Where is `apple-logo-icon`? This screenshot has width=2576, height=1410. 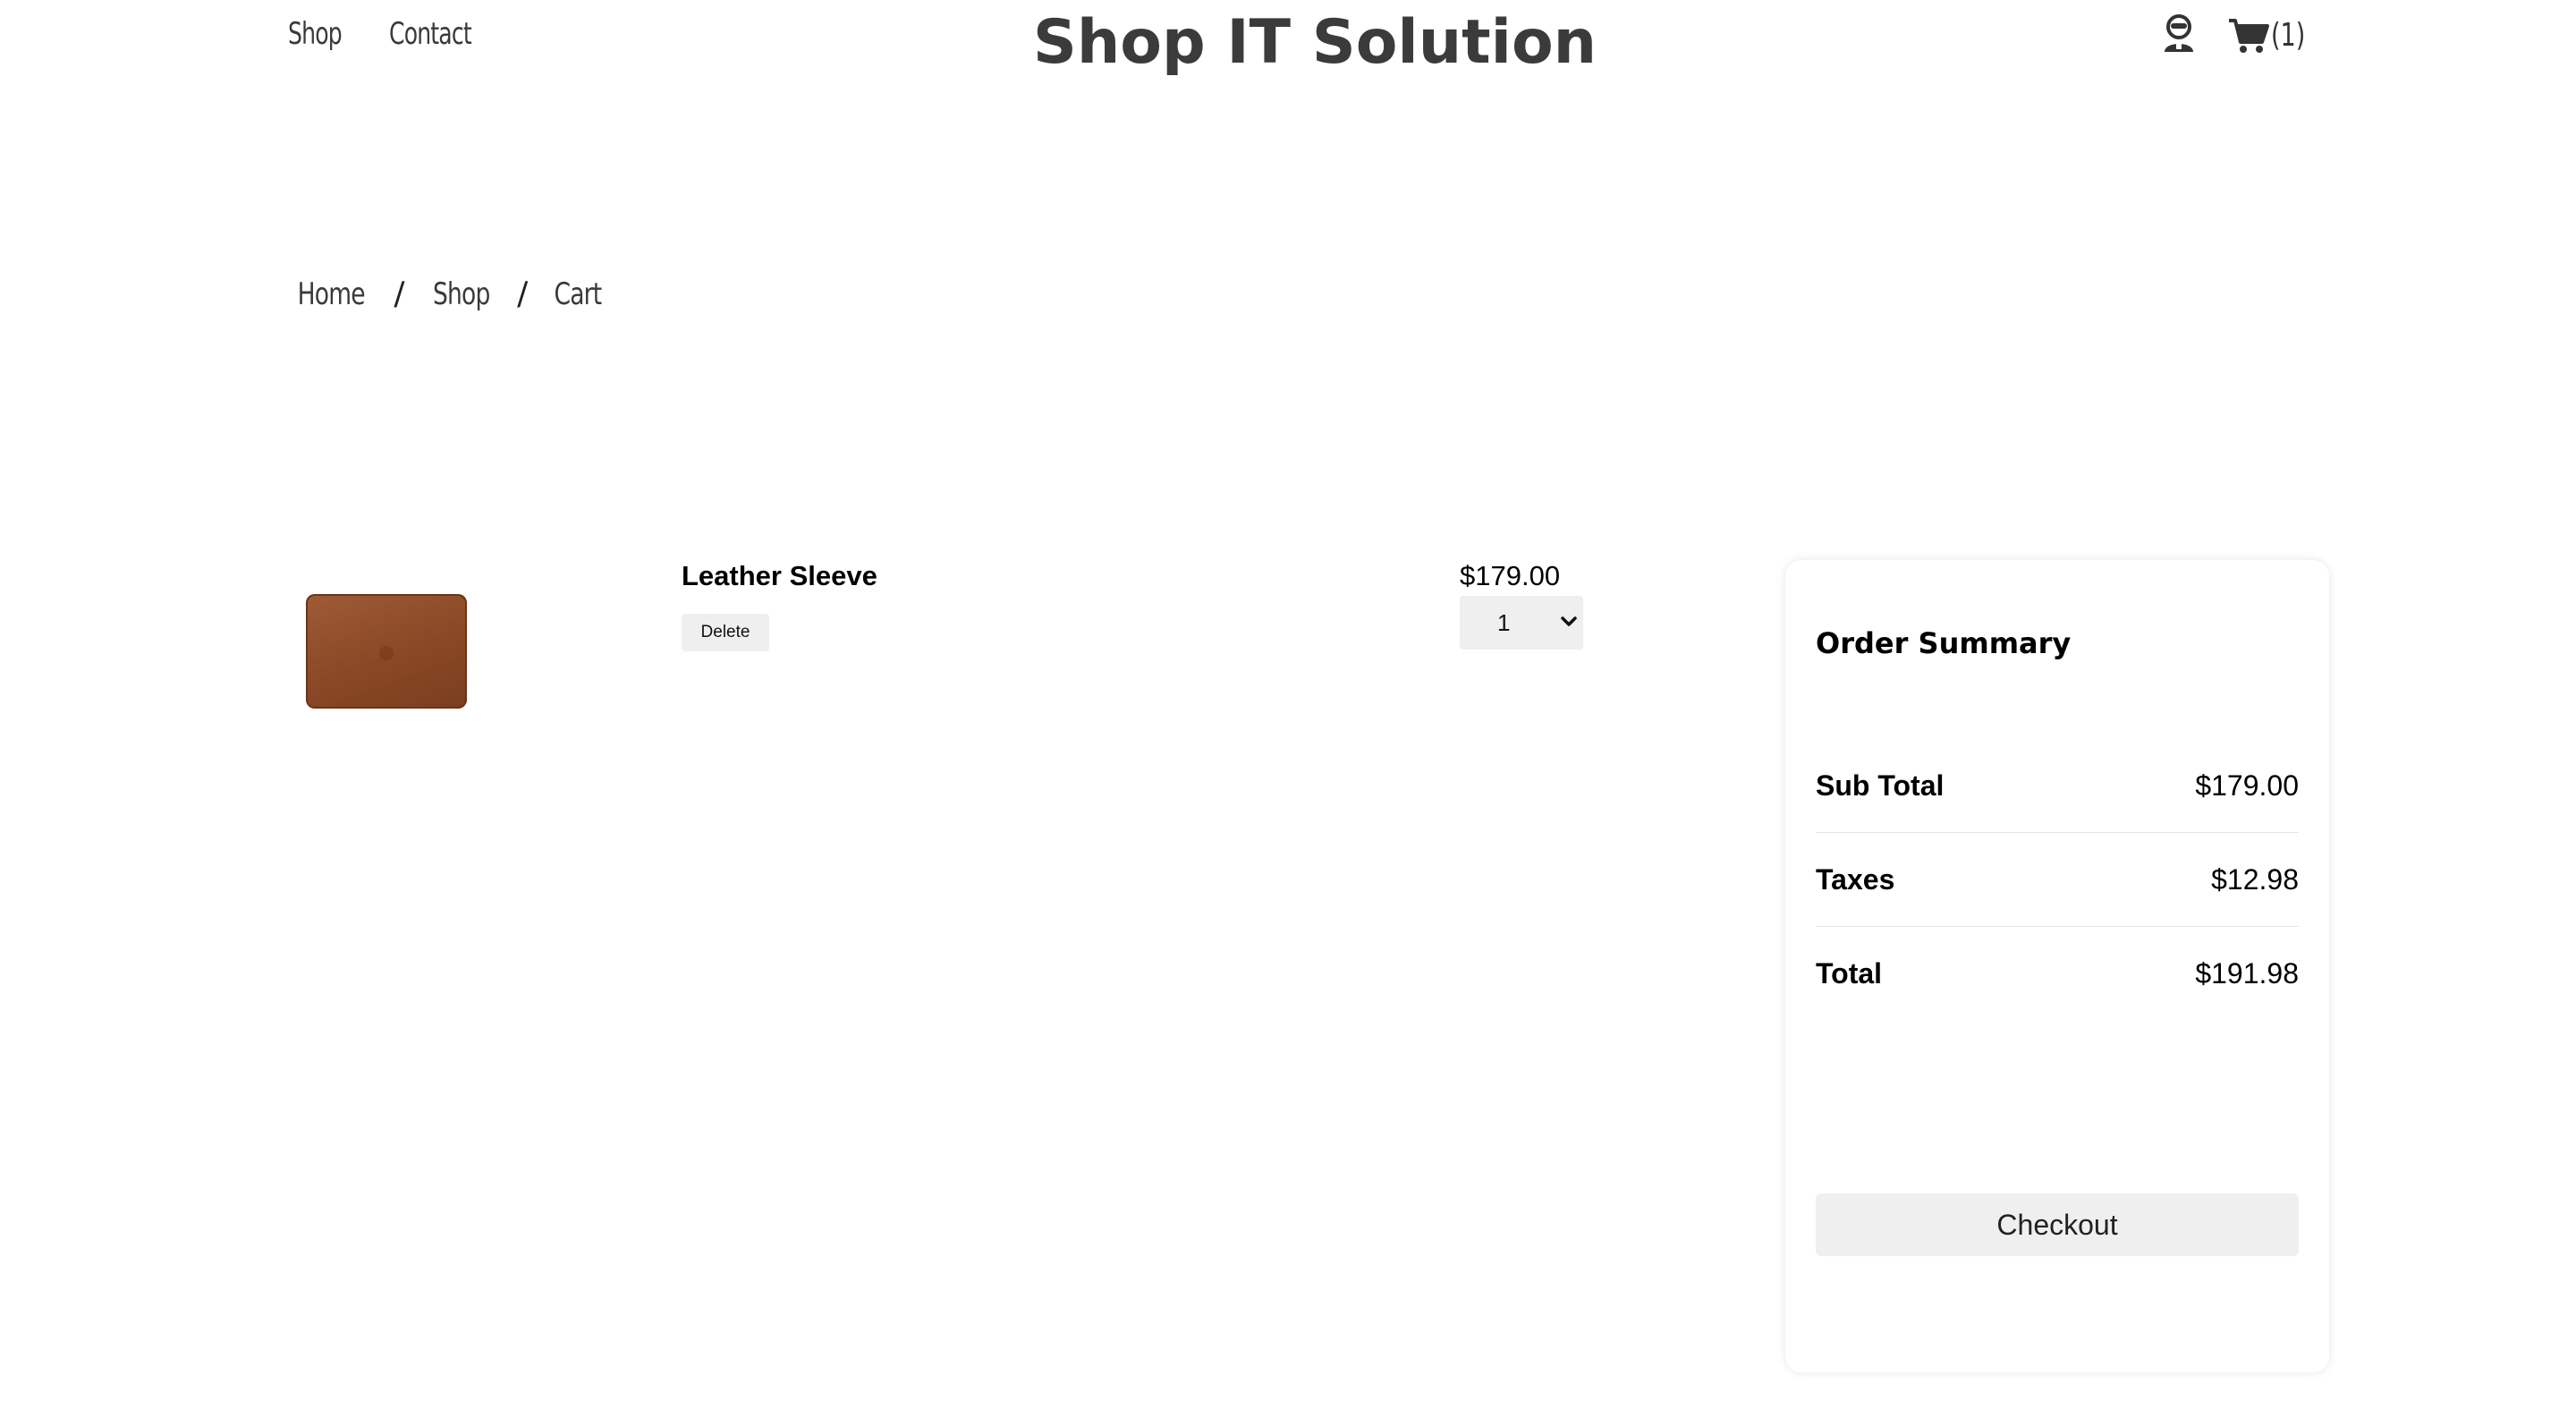
apple-logo-icon is located at coordinates (386, 653).